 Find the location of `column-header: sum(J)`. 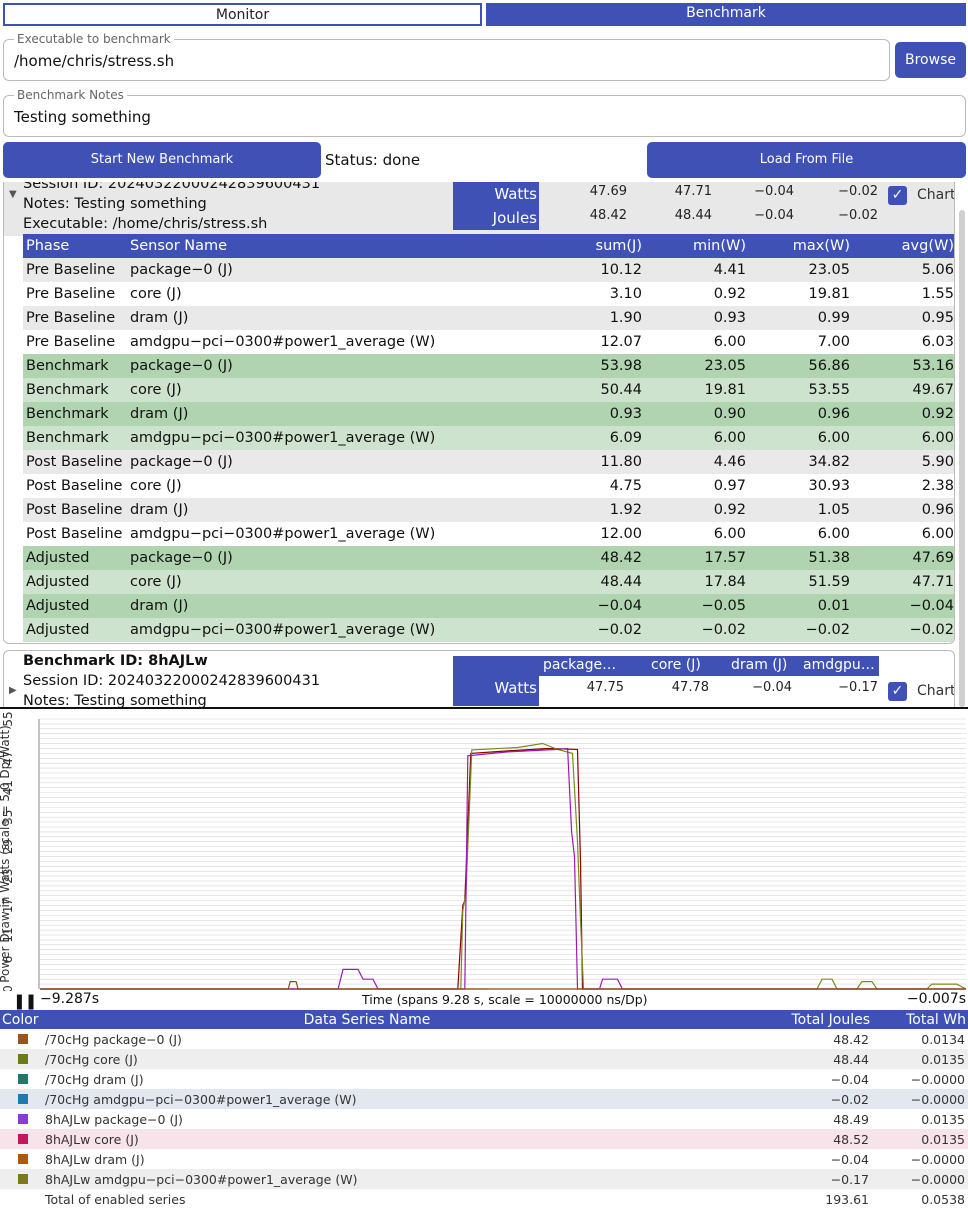

column-header: sum(J) is located at coordinates (580, 246).